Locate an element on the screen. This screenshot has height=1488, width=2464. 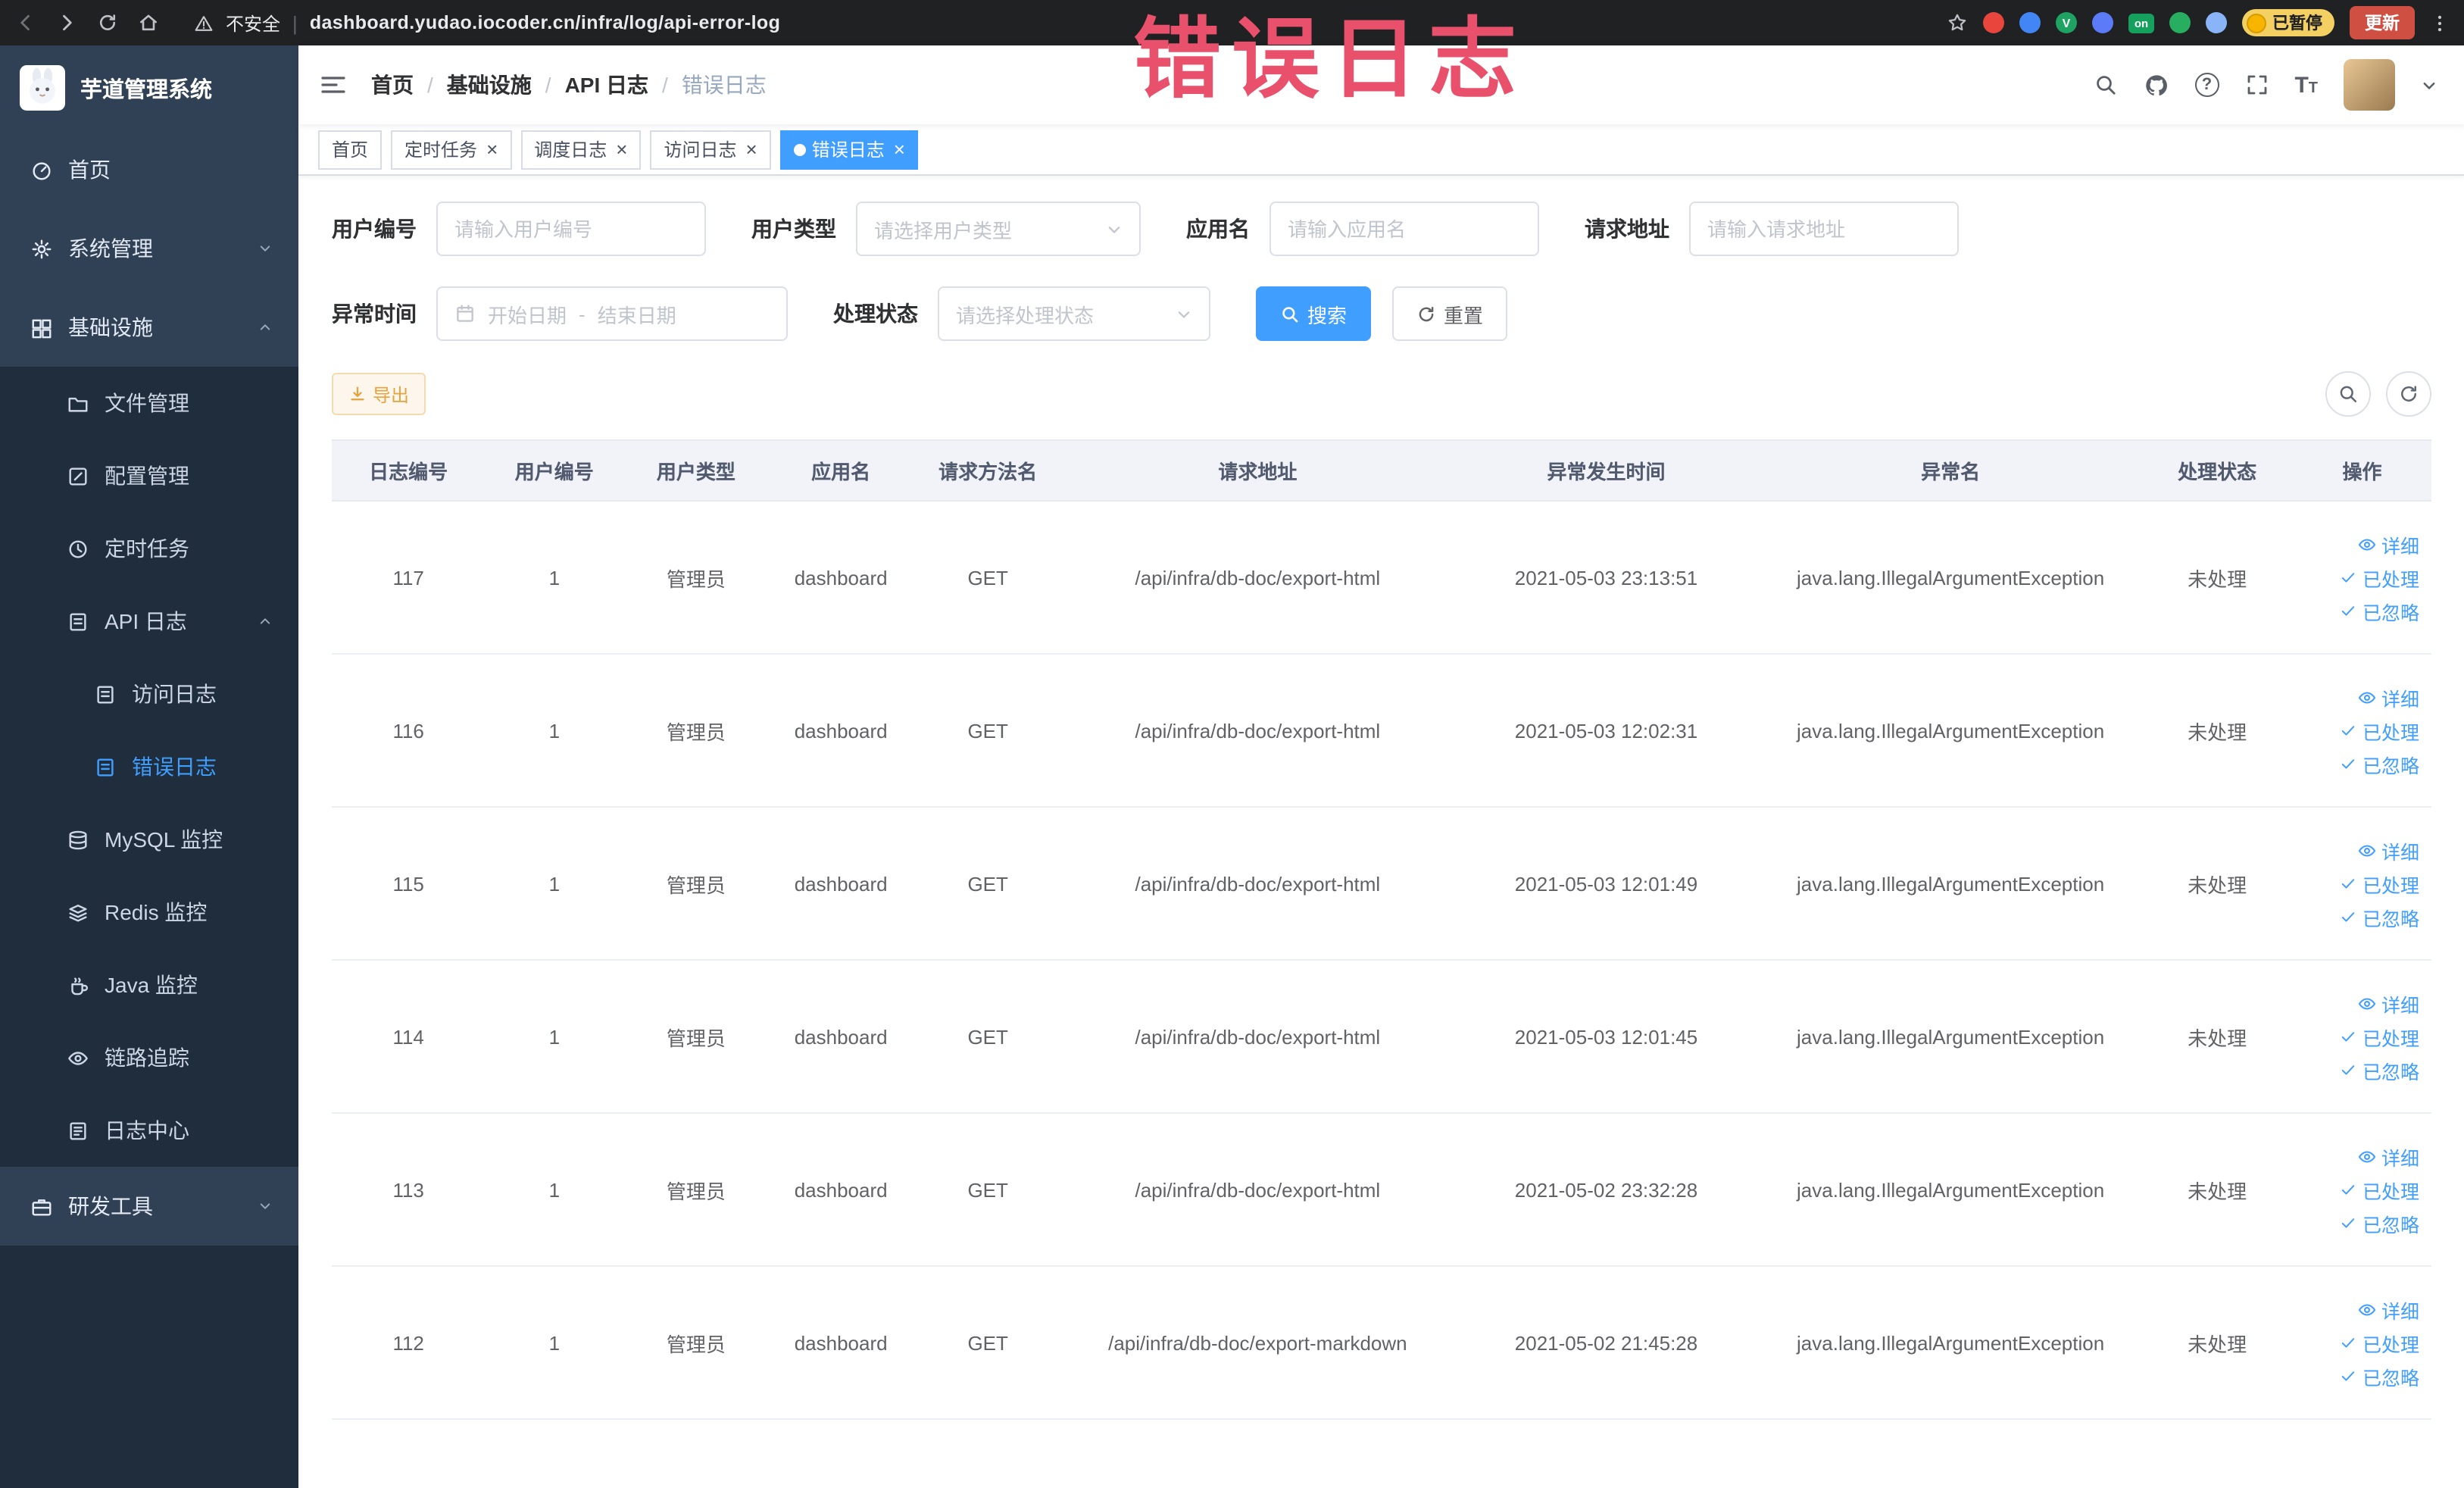
tab-label: 定时任务 is located at coordinates (441, 150).